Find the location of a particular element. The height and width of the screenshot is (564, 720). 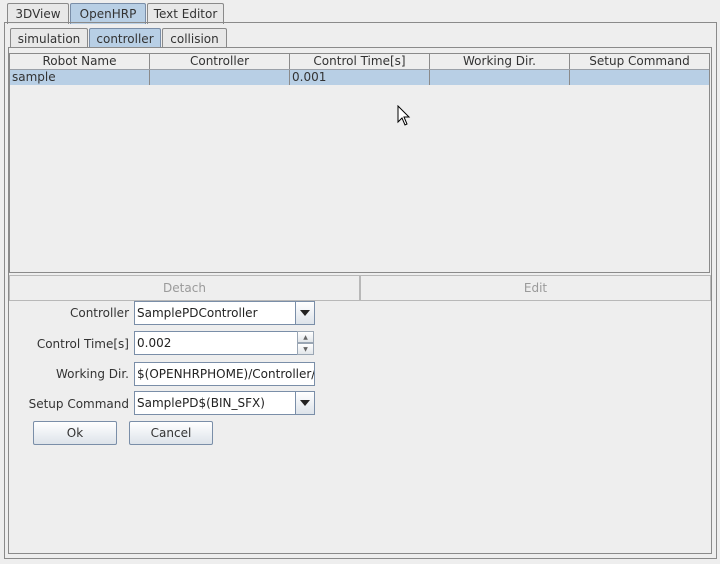

controller-combo: SamplePDController is located at coordinates (215, 313).